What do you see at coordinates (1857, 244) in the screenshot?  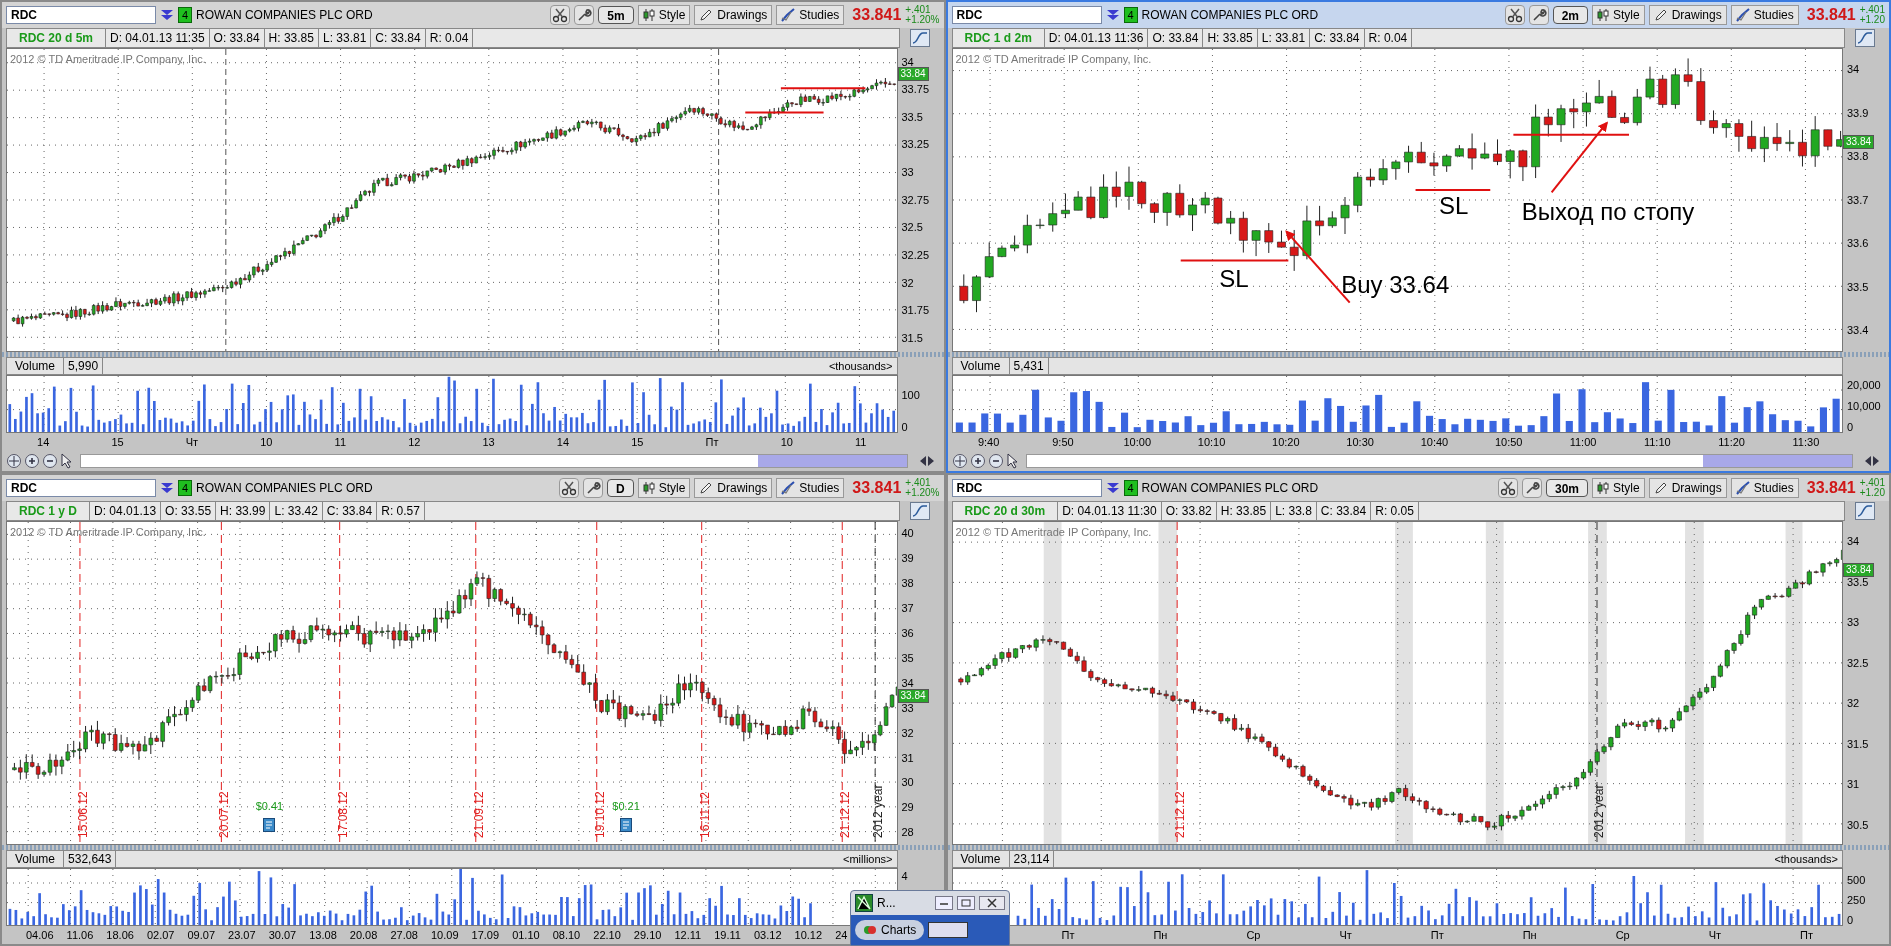 I see `price-axis-label: 33.6` at bounding box center [1857, 244].